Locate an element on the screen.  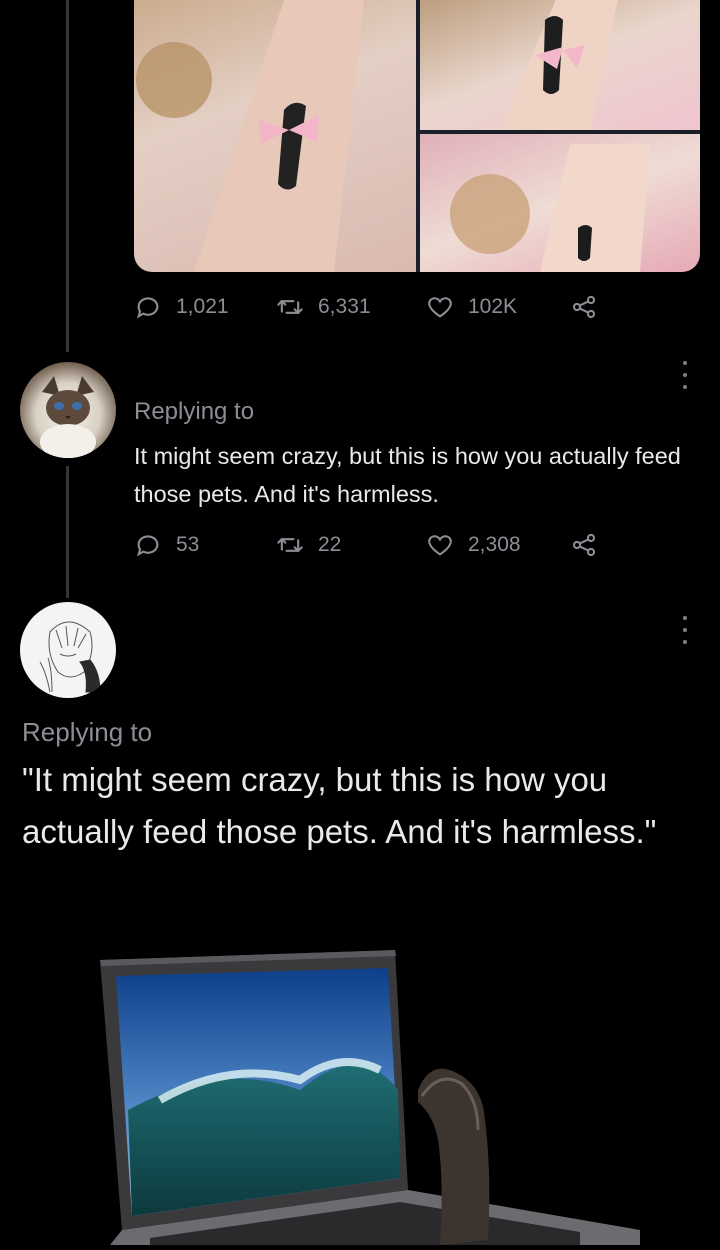
avatar-manga-sketch is located at coordinates (68, 650).